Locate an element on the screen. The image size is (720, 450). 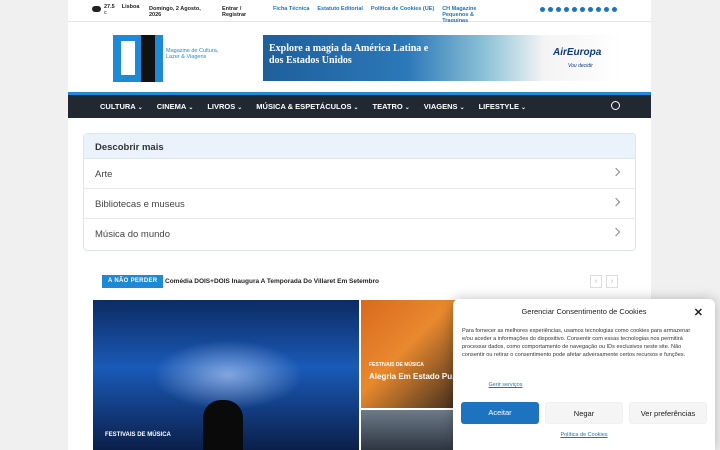
ticker-prev-button: ‹ is located at coordinates (596, 281).